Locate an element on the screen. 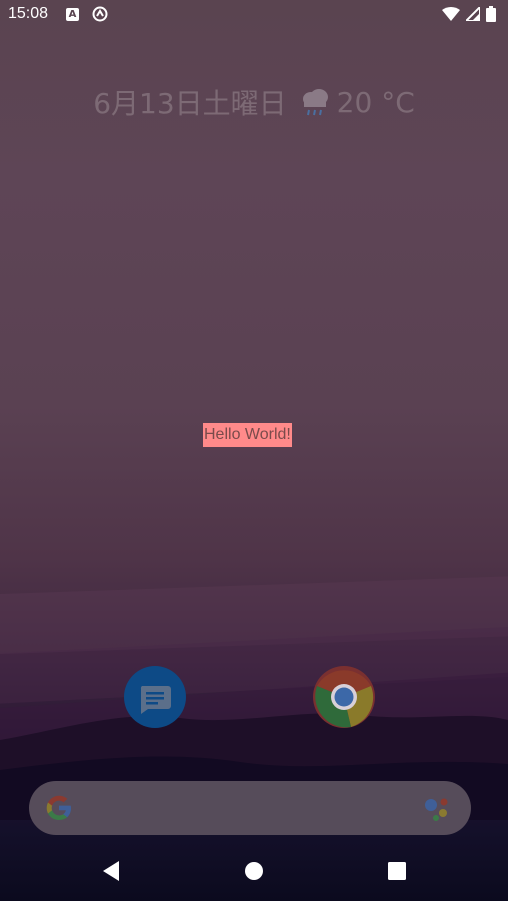 This screenshot has height=901, width=508. home-button is located at coordinates (254, 871).